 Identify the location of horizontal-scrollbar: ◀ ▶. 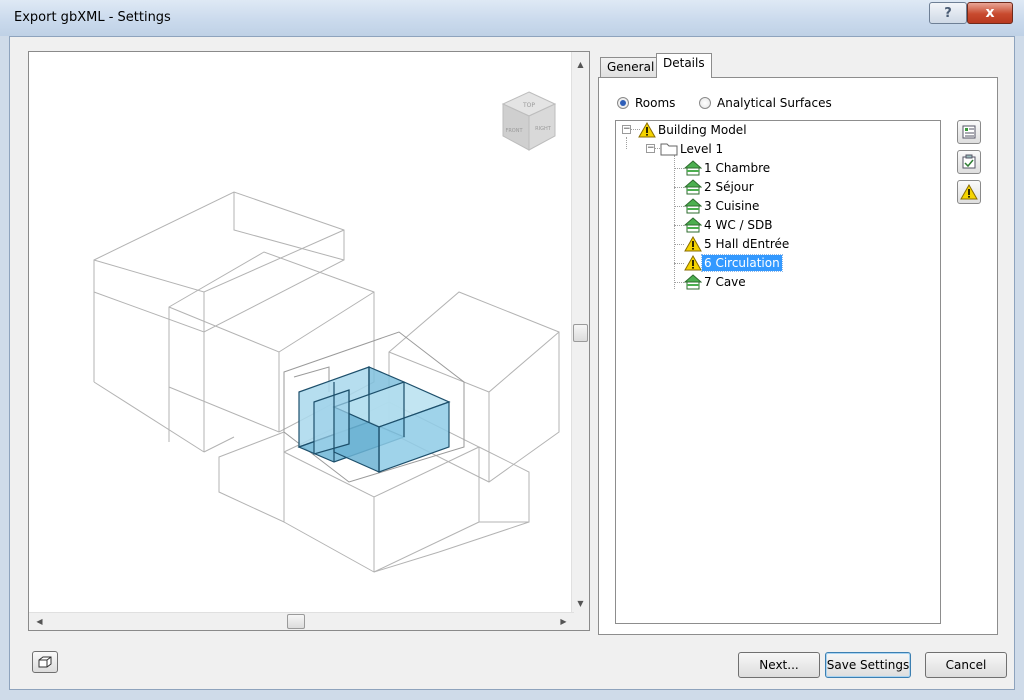
(301, 621).